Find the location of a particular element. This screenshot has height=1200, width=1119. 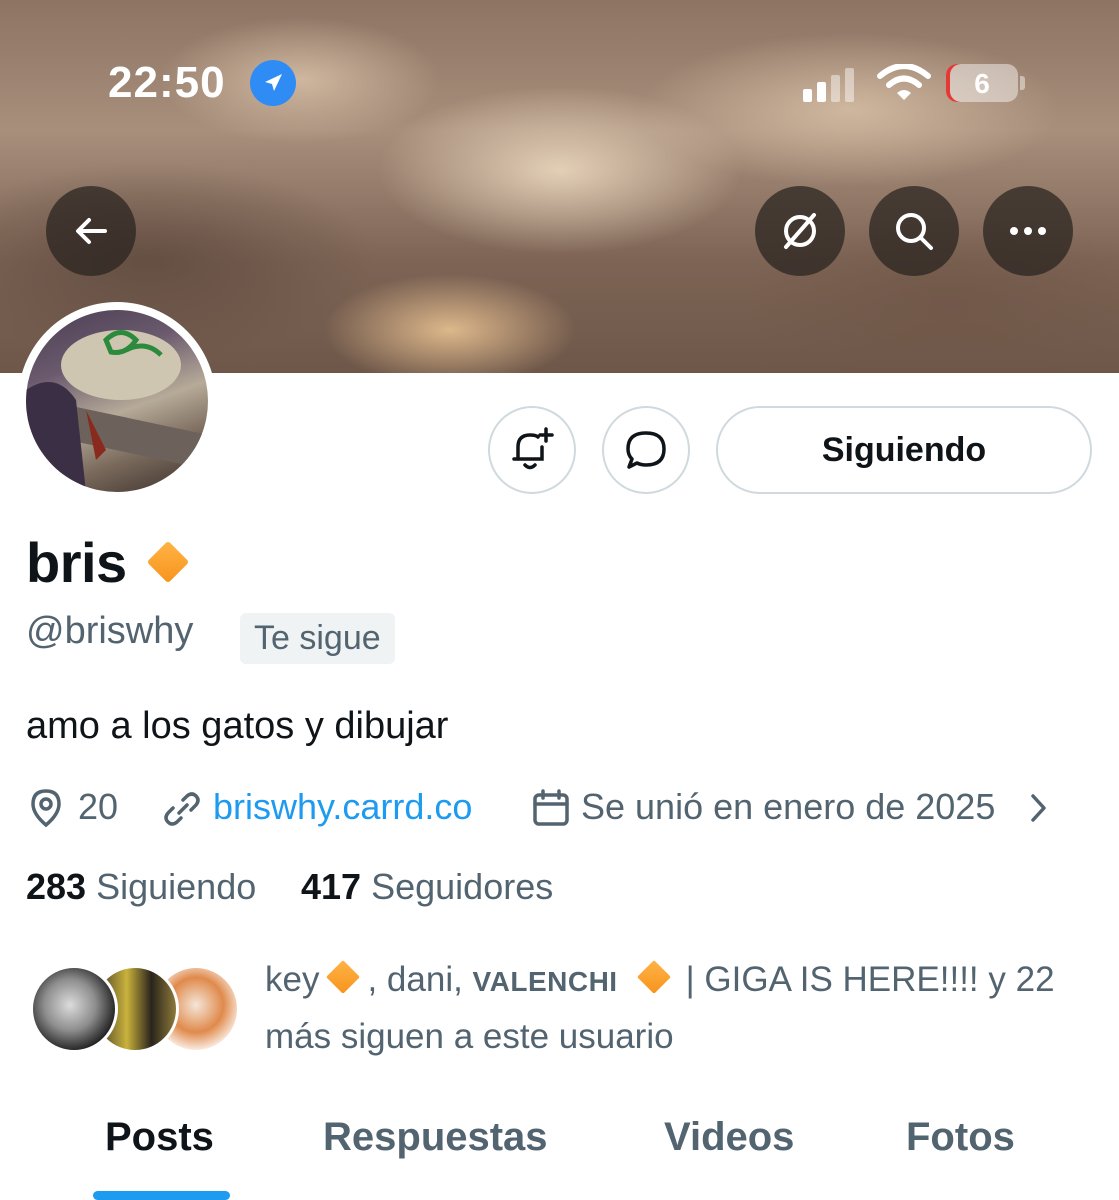

message-button is located at coordinates (646, 450).